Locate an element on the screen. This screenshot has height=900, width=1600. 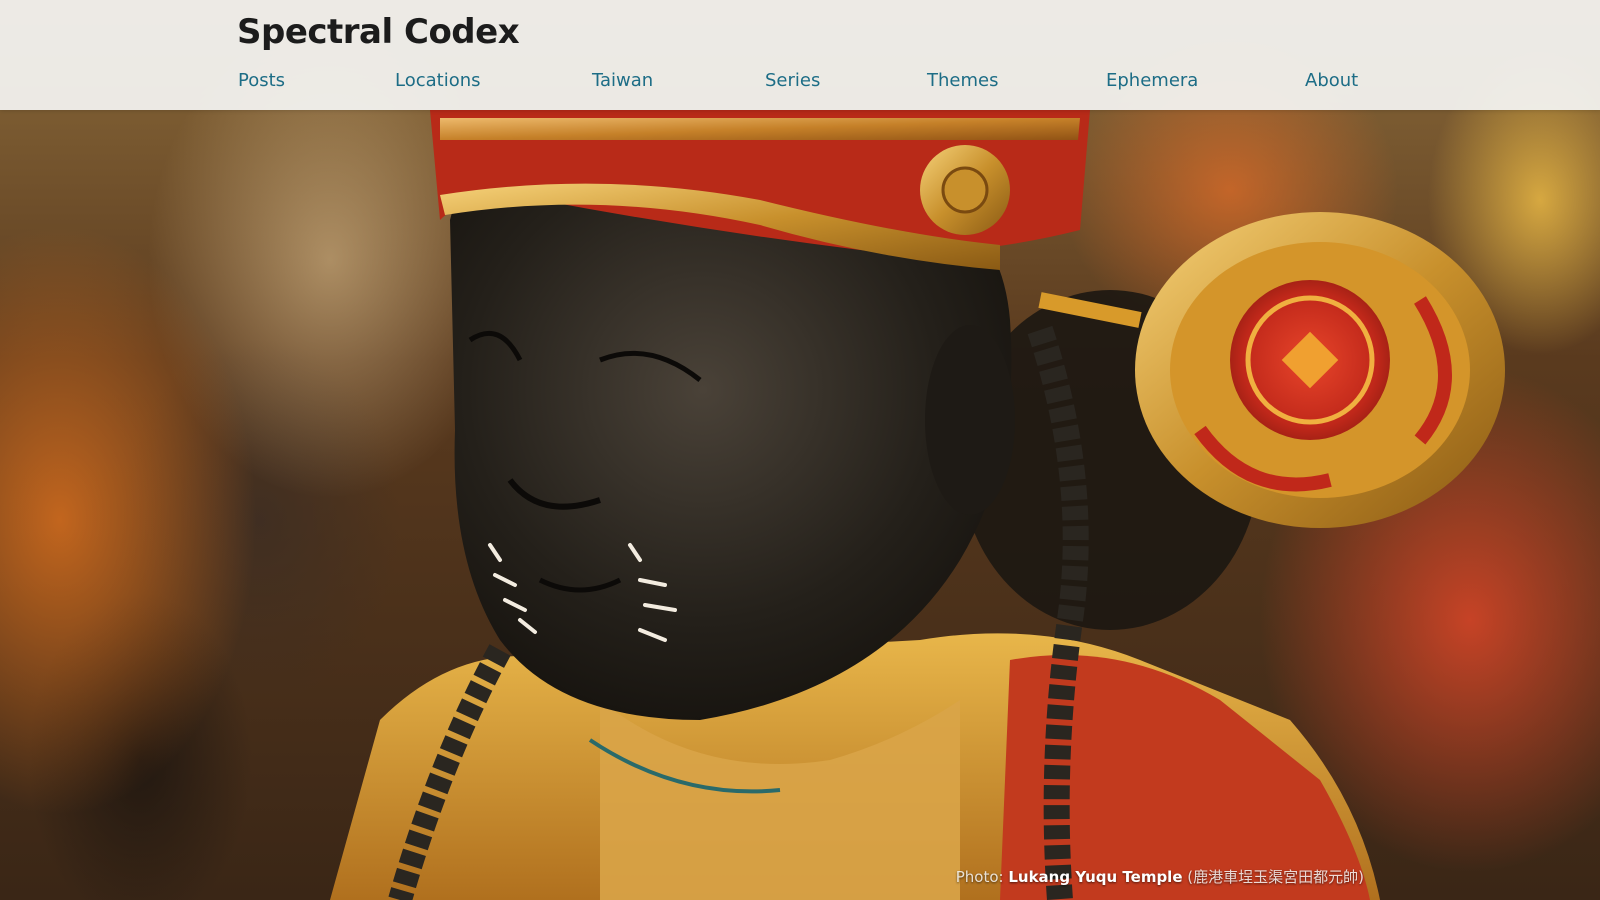
nav-item-themes: Themes is located at coordinates (962, 80).